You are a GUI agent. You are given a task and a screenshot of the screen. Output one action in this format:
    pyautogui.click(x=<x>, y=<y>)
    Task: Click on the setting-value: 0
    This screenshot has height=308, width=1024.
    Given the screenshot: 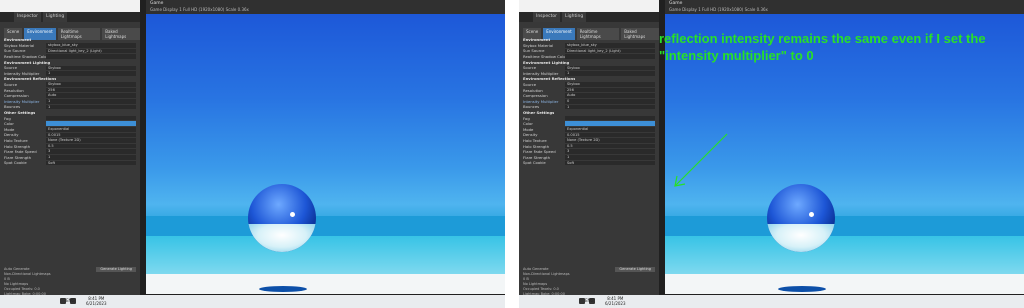 What is the action you would take?
    pyautogui.click(x=610, y=101)
    